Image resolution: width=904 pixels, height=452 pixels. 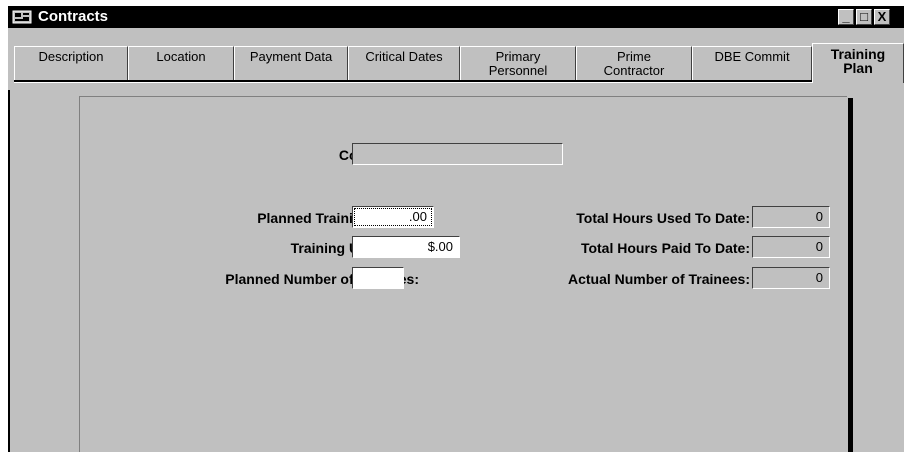 I want to click on tab-label: Primary, so click(x=518, y=56).